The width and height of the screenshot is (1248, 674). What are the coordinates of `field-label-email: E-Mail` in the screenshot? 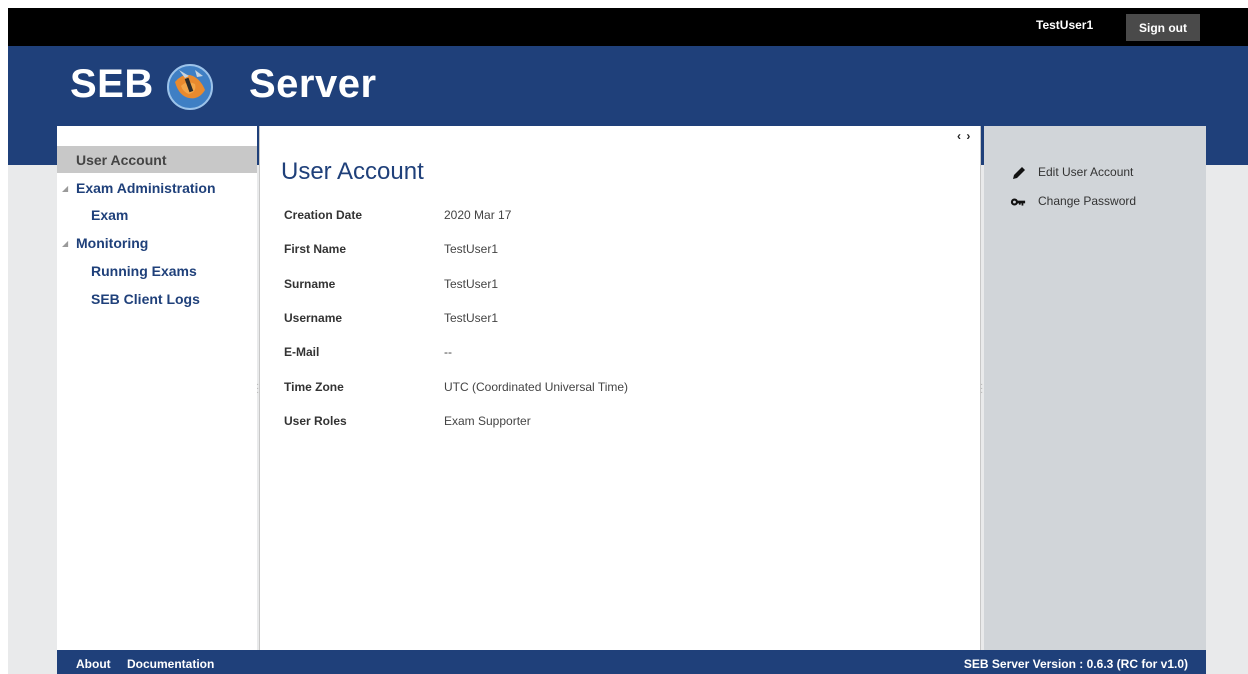 It's located at (302, 352).